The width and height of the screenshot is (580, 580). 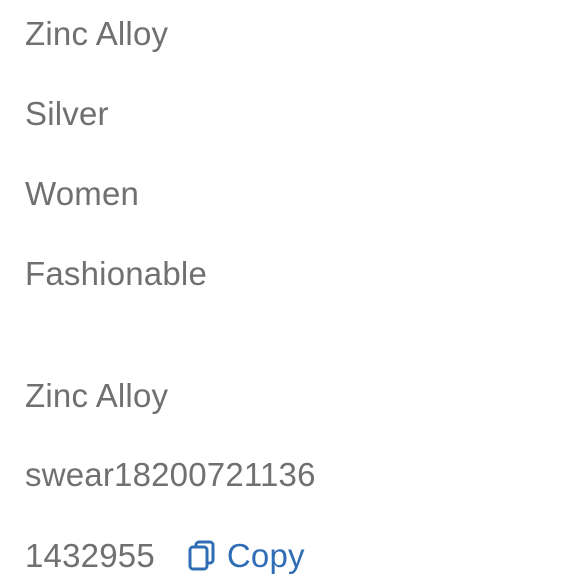 I want to click on item-id-row: 1432955 Copy, so click(x=165, y=556).